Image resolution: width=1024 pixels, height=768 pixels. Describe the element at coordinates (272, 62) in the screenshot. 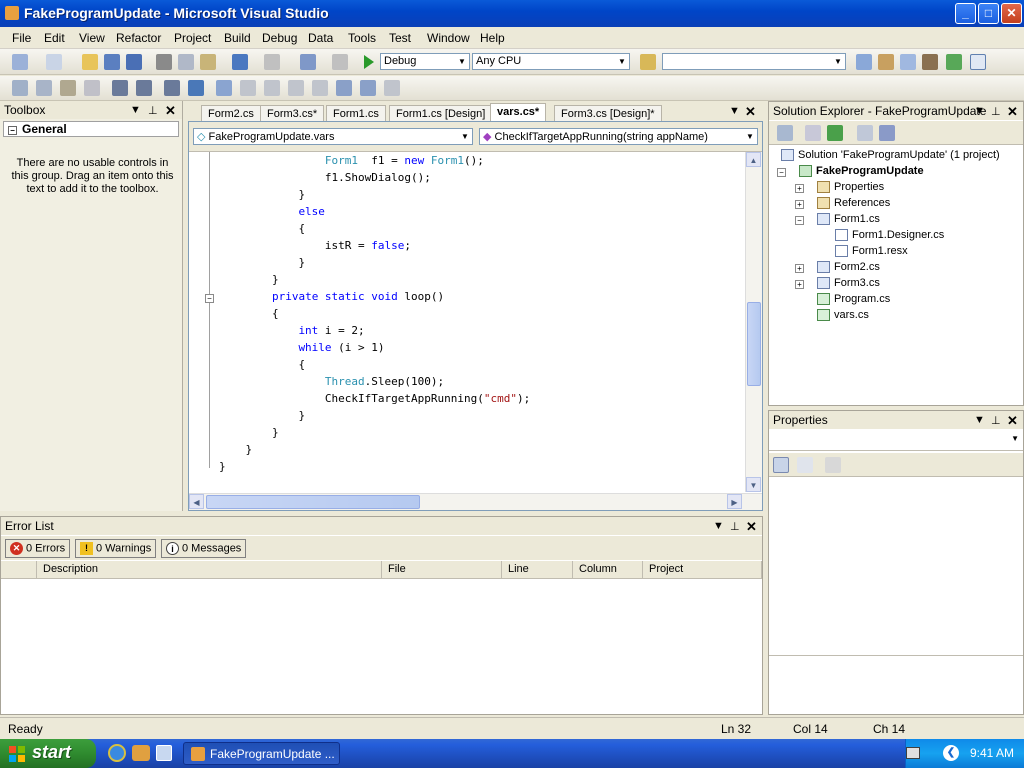

I see `redo-icon` at that location.